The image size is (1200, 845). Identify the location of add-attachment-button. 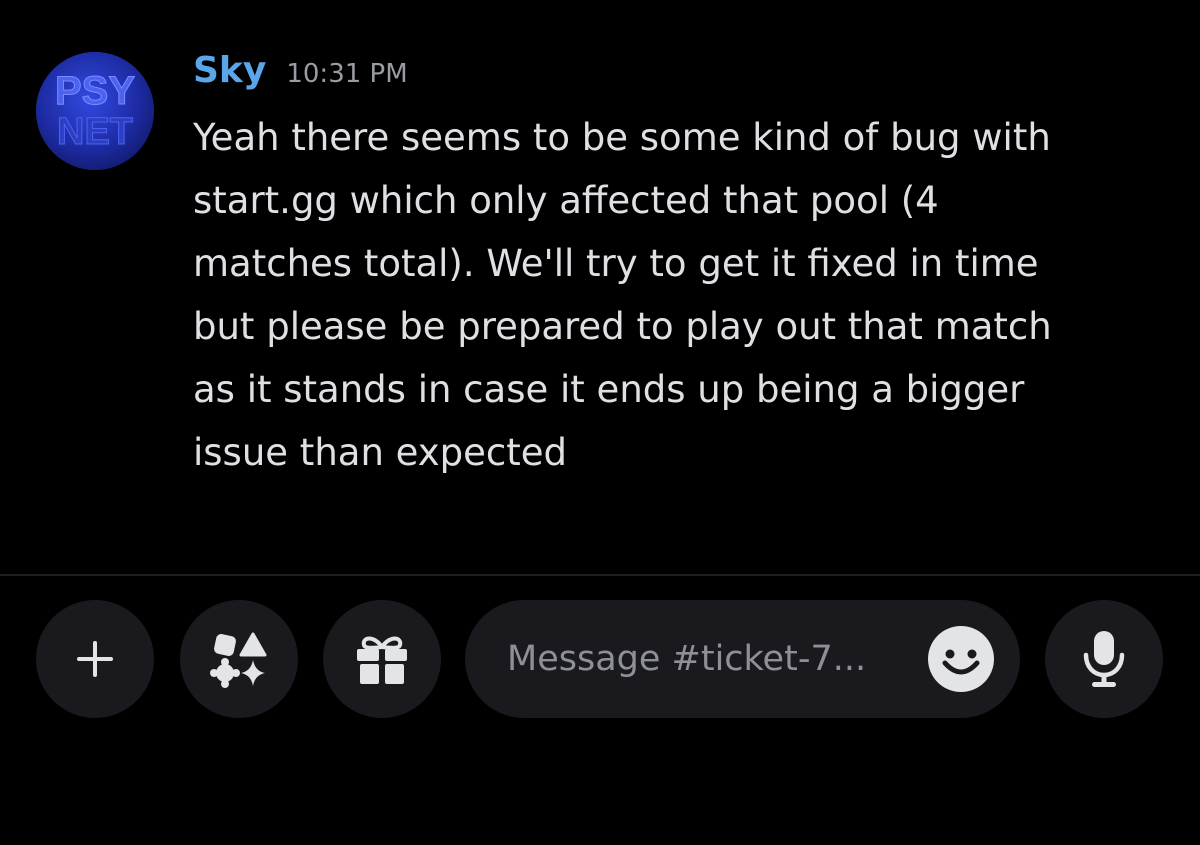
(95, 659).